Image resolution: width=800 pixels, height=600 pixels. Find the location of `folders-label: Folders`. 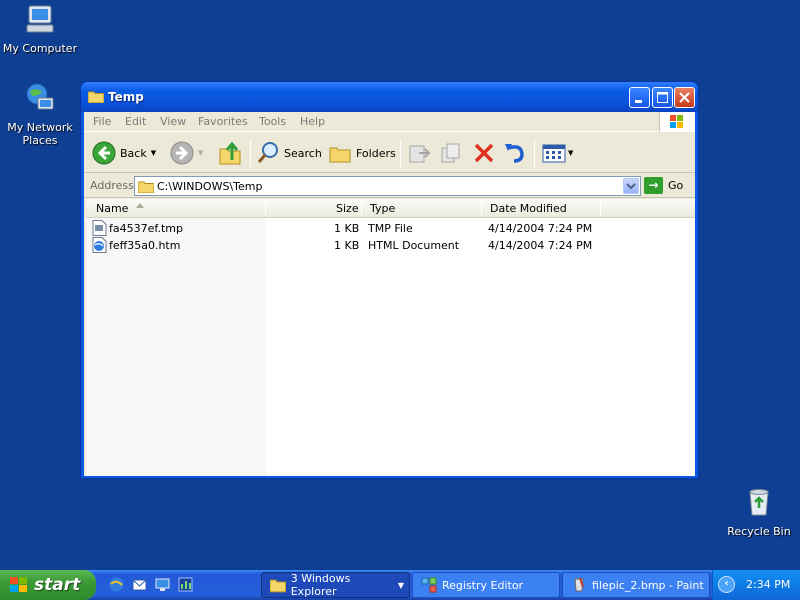

folders-label: Folders is located at coordinates (376, 153).